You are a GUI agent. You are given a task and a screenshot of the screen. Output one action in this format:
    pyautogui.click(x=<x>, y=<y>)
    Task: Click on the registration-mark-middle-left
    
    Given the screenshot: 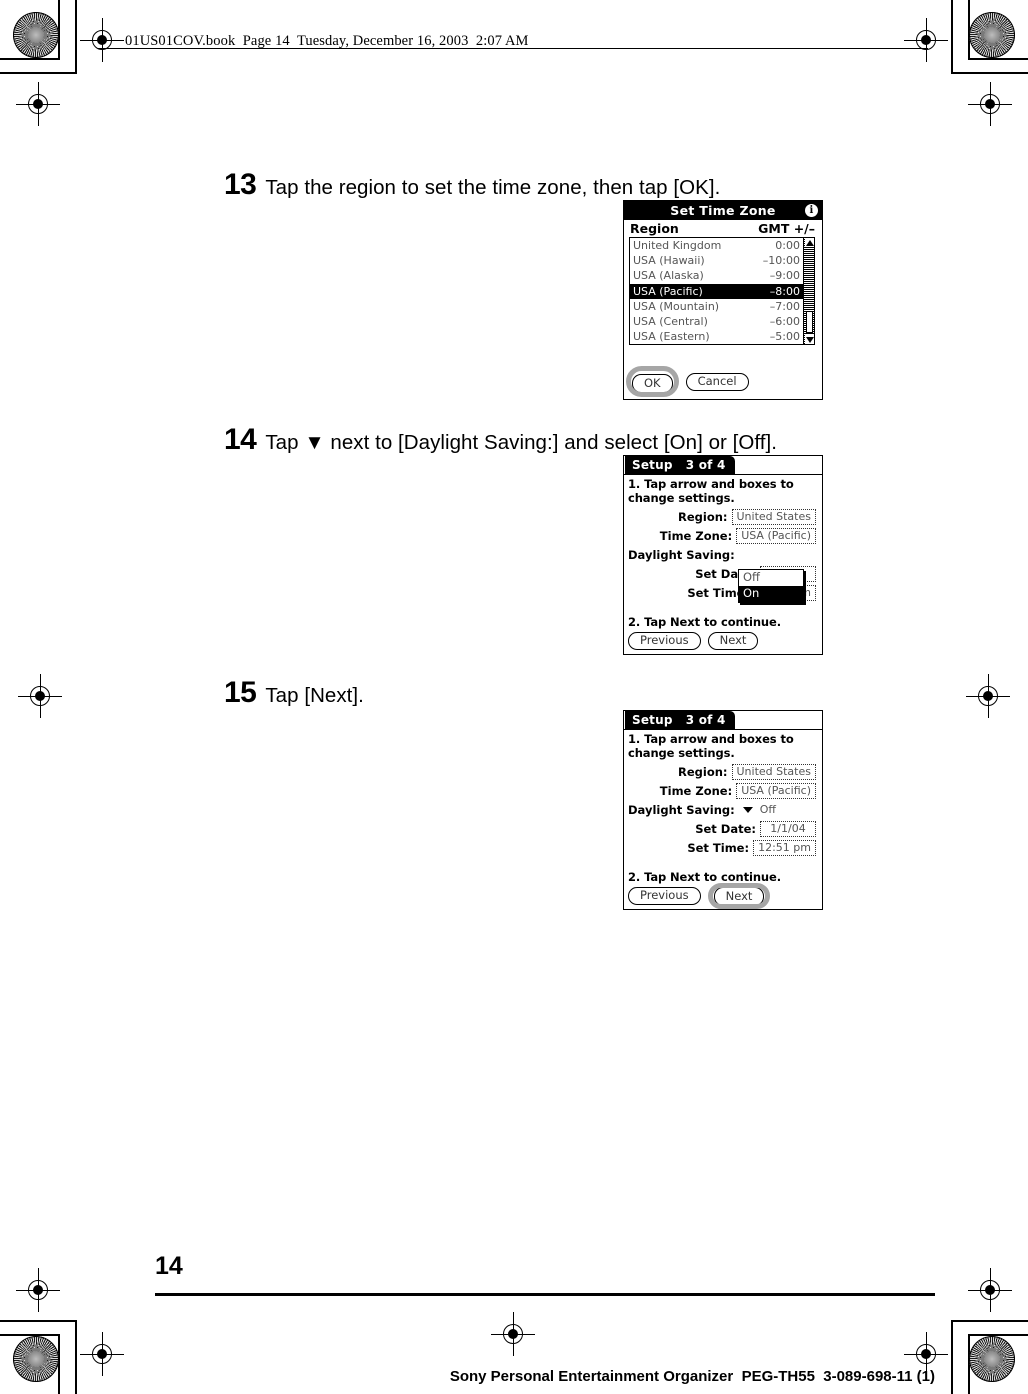 What is the action you would take?
    pyautogui.click(x=40, y=696)
    